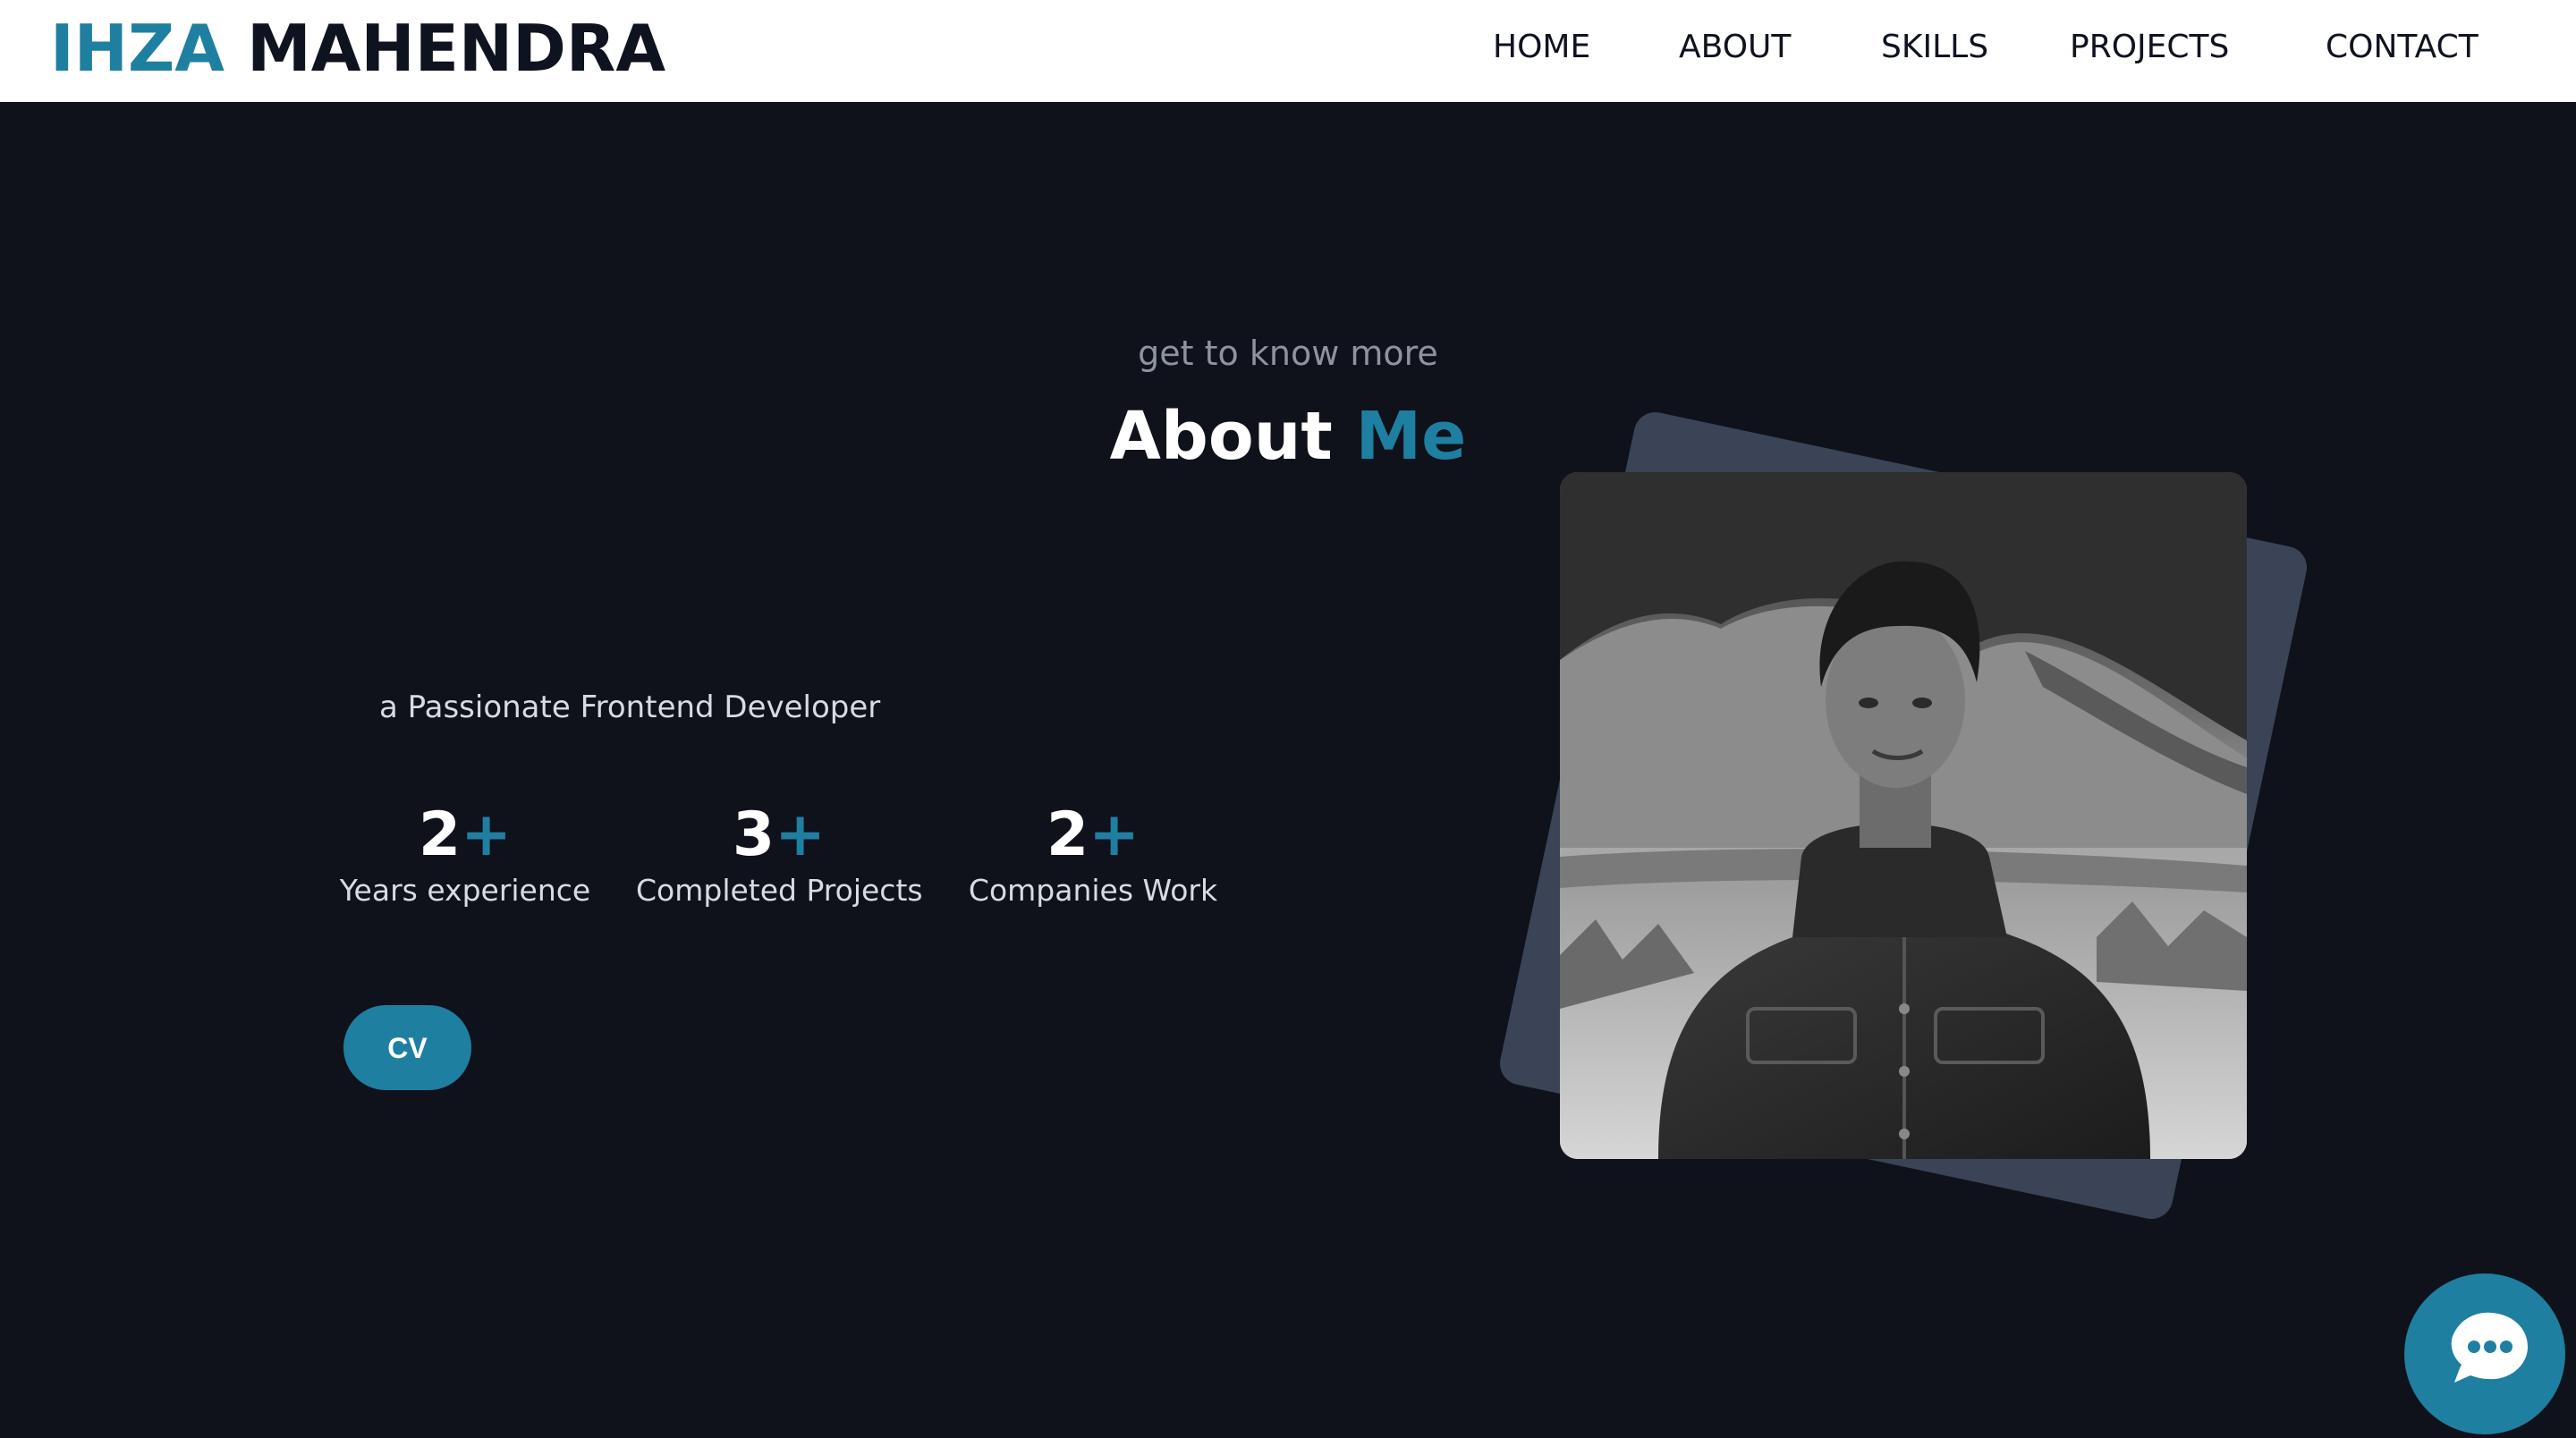 The width and height of the screenshot is (2576, 1438). I want to click on stat-label: Years experience, so click(465, 890).